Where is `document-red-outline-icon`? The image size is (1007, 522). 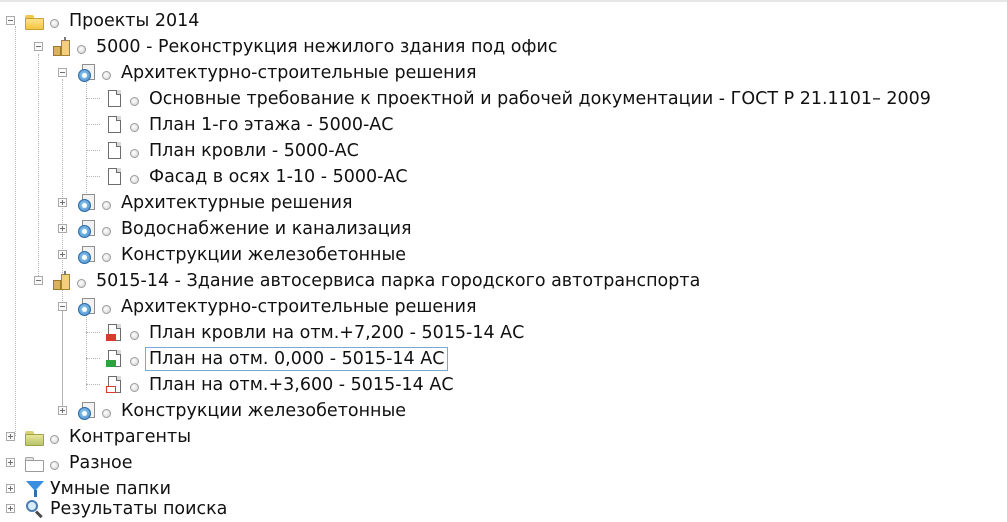 document-red-outline-icon is located at coordinates (115, 385).